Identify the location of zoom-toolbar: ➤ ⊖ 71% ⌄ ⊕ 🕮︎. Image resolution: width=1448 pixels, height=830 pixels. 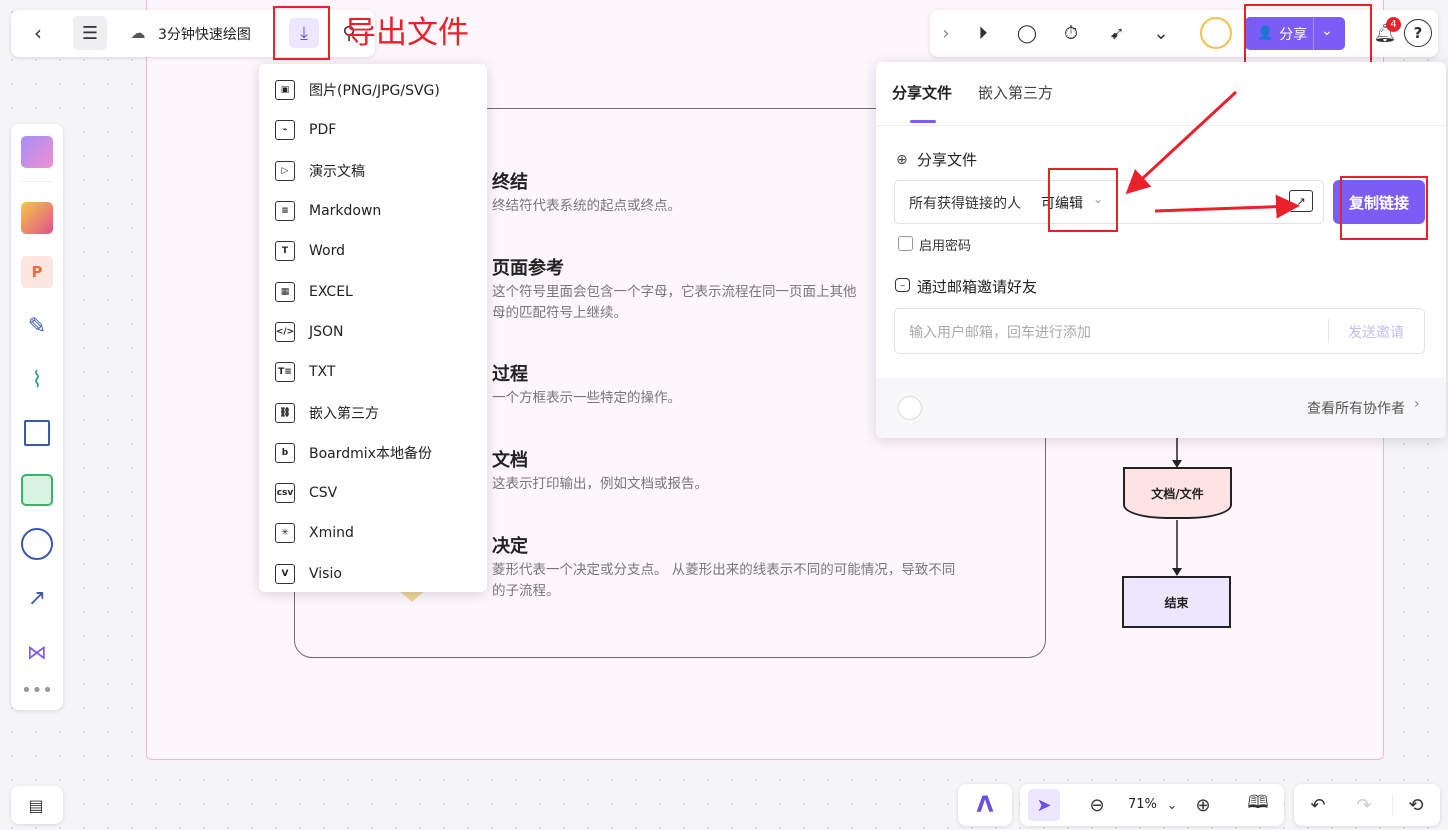
(1152, 805).